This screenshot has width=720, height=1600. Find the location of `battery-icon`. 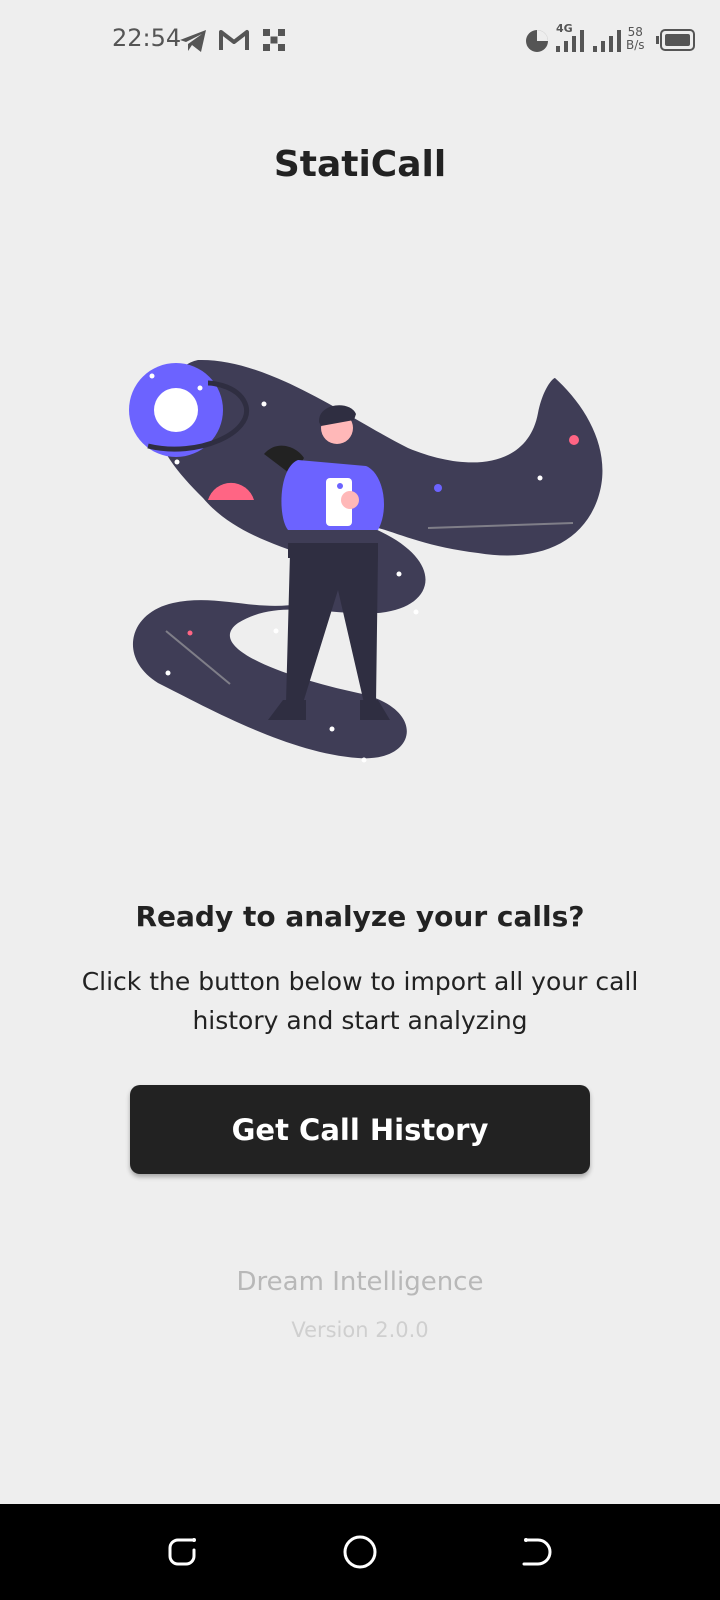

battery-icon is located at coordinates (675, 40).